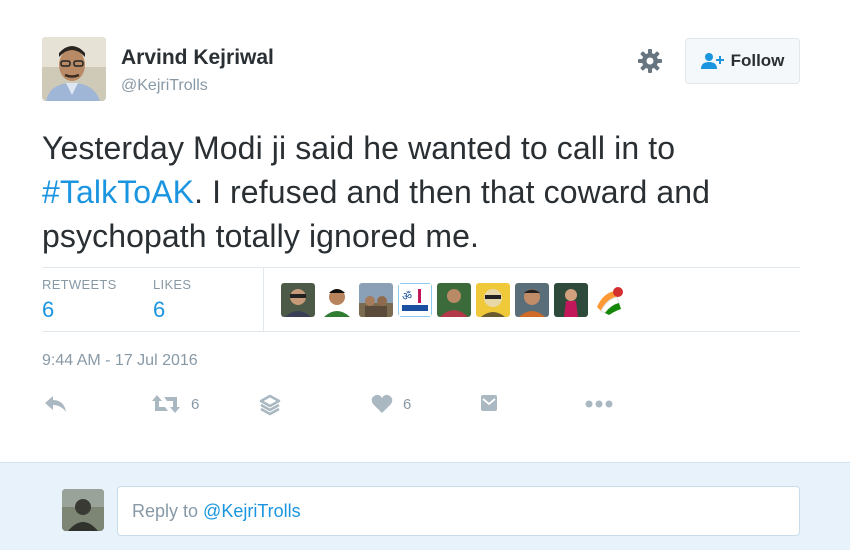 The width and height of the screenshot is (850, 550). Describe the element at coordinates (120, 361) in the screenshot. I see `tweet-timestamp: 9:44 AM - 17 Jul 2016` at that location.